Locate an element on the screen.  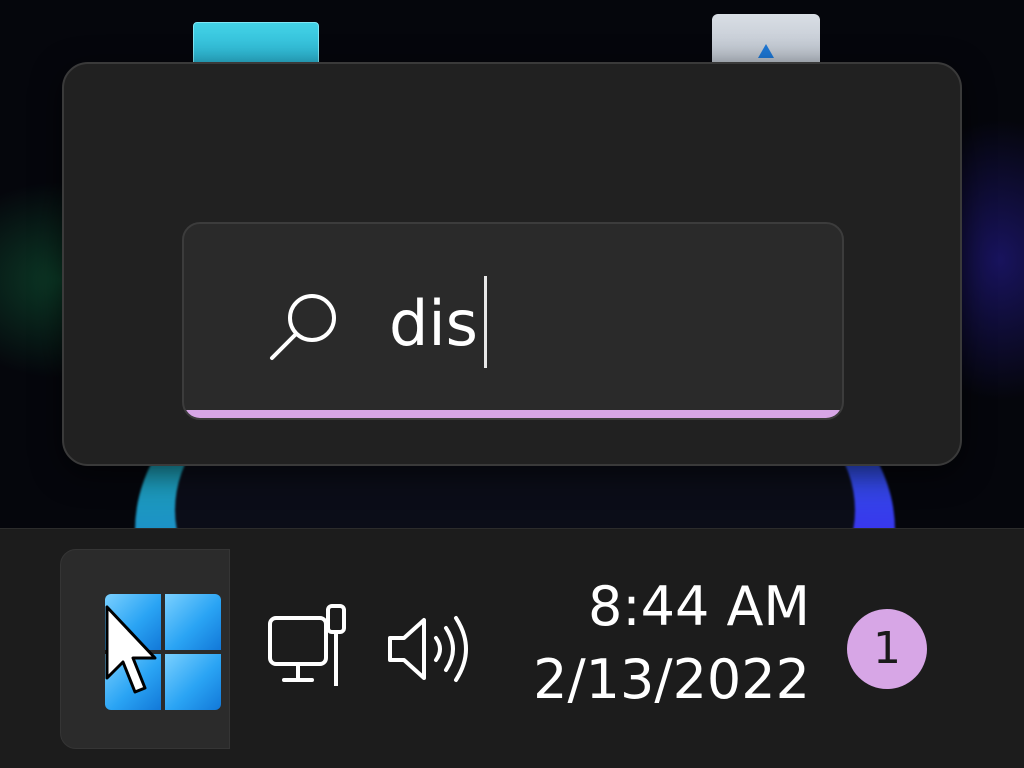
clock-time: 8:44 AM is located at coordinates (699, 606).